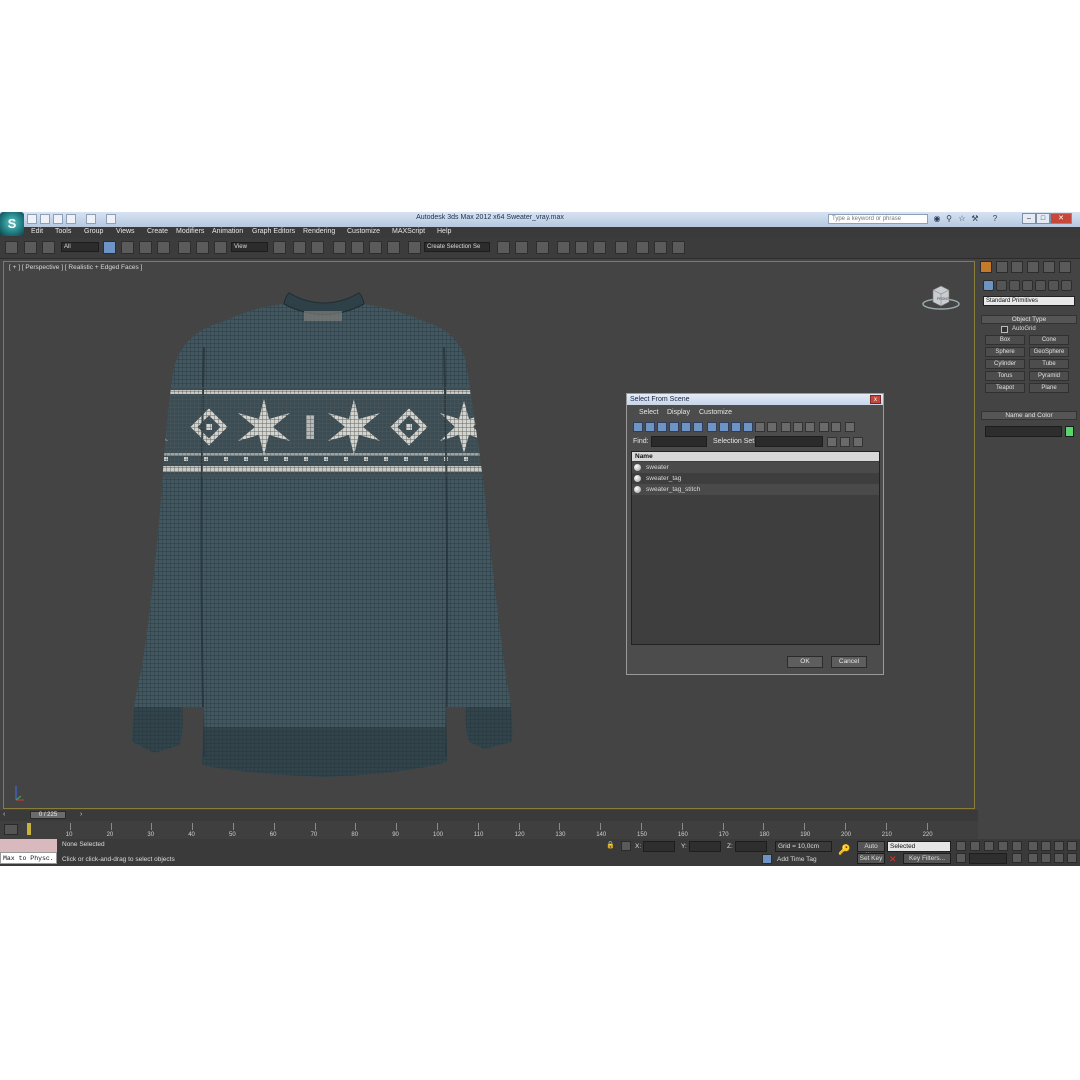 The image size is (1080, 1080). Describe the element at coordinates (751, 846) in the screenshot. I see `z-coordinate-field` at that location.